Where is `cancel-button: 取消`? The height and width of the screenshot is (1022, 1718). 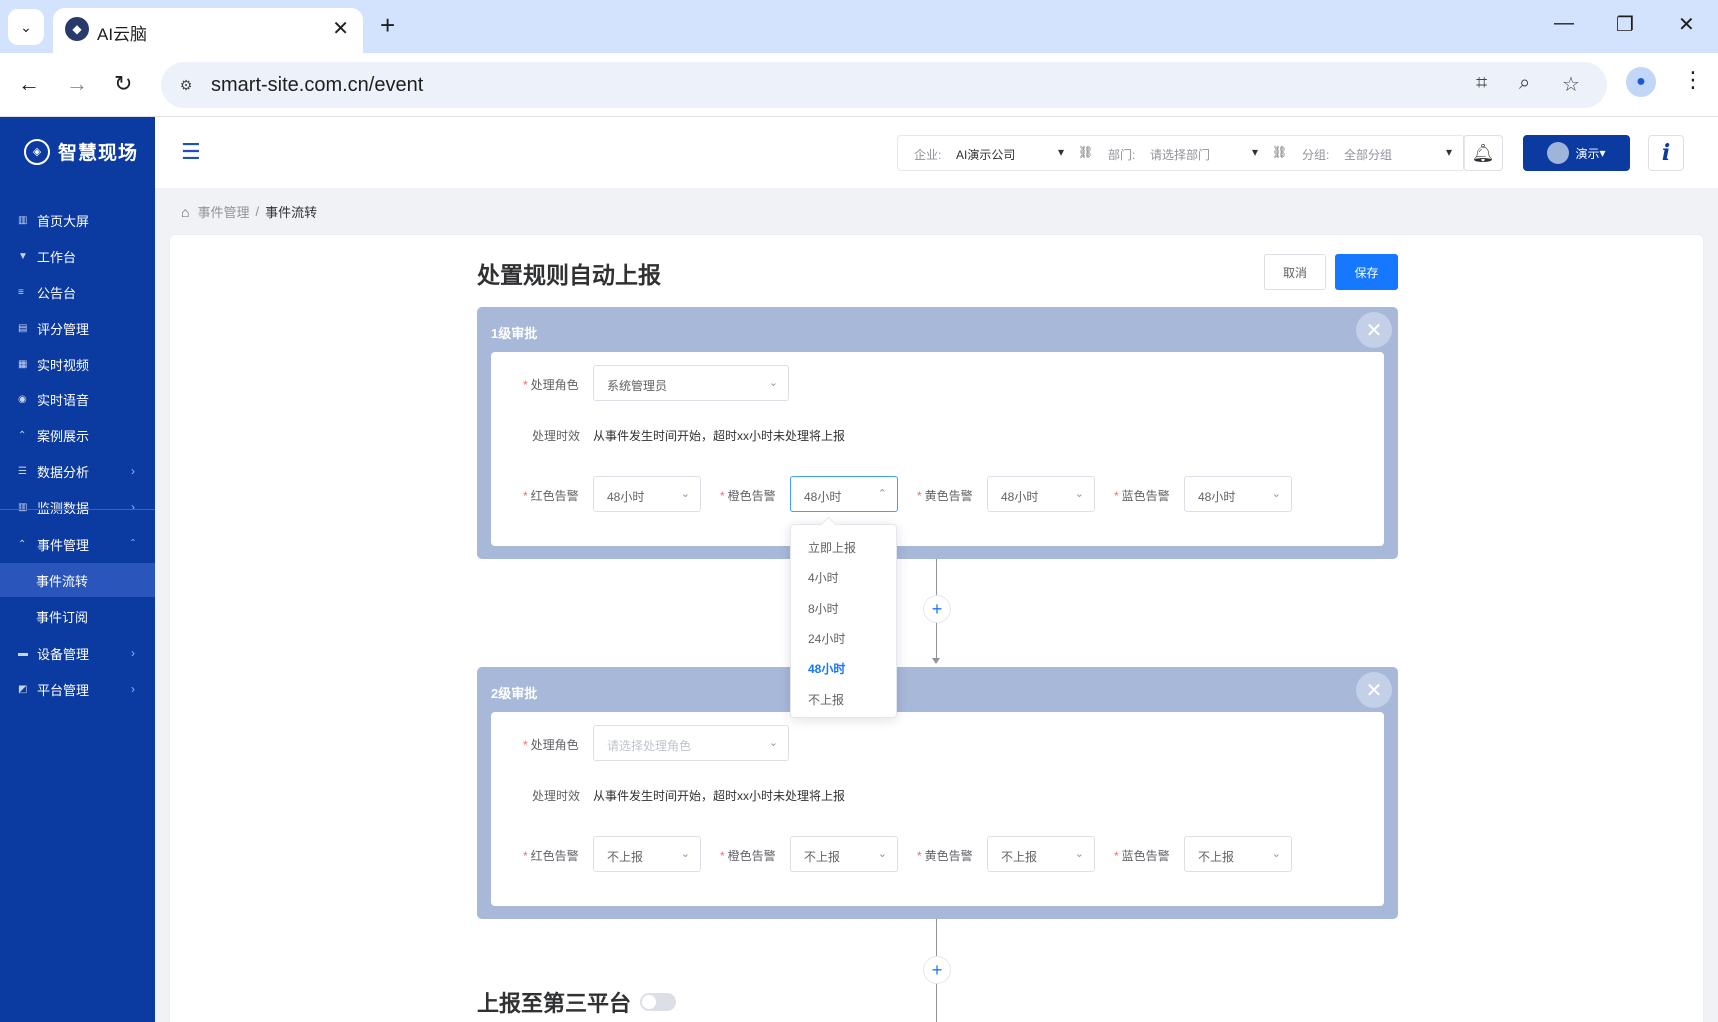
cancel-button: 取消 is located at coordinates (1295, 272).